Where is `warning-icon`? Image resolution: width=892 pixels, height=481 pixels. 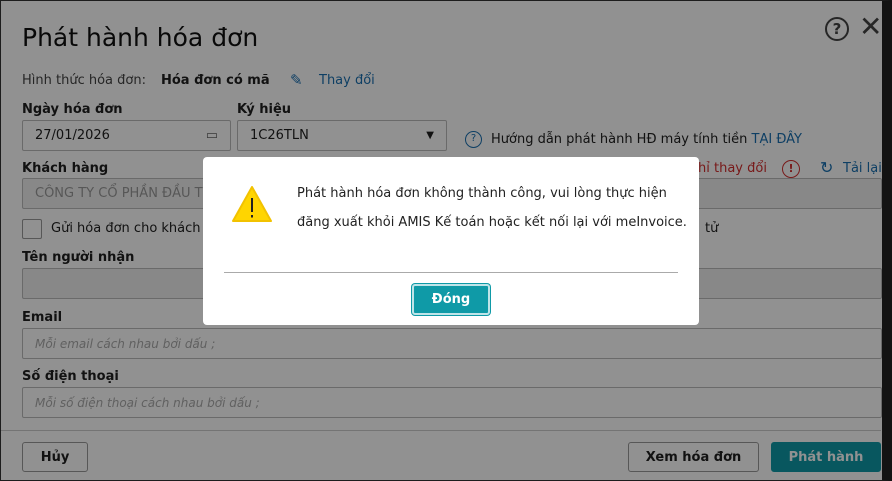
warning-icon is located at coordinates (252, 204).